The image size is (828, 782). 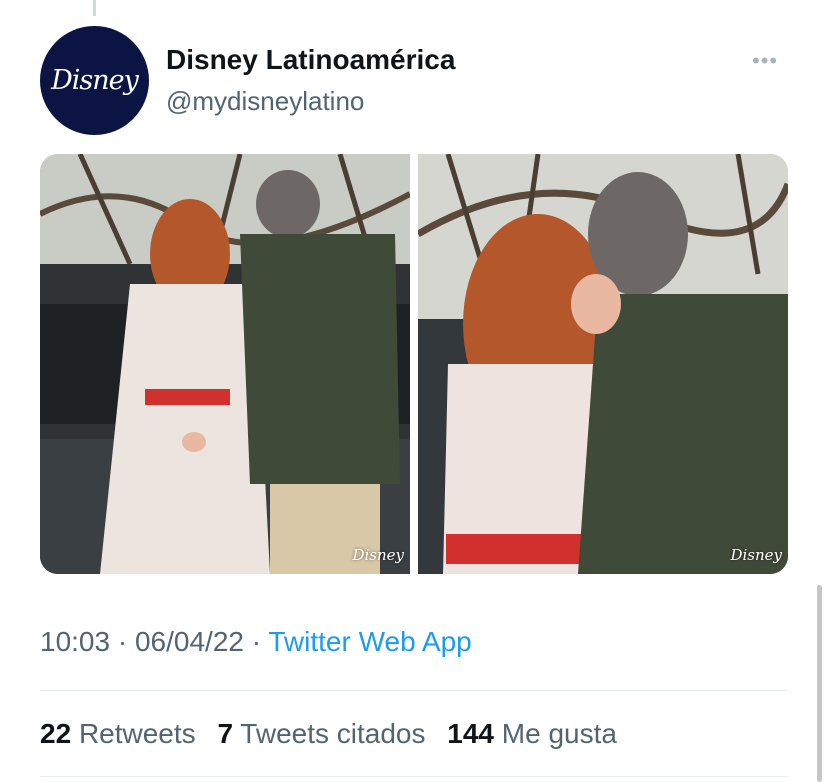 What do you see at coordinates (56, 733) in the screenshot?
I see `retweets-count: 22` at bounding box center [56, 733].